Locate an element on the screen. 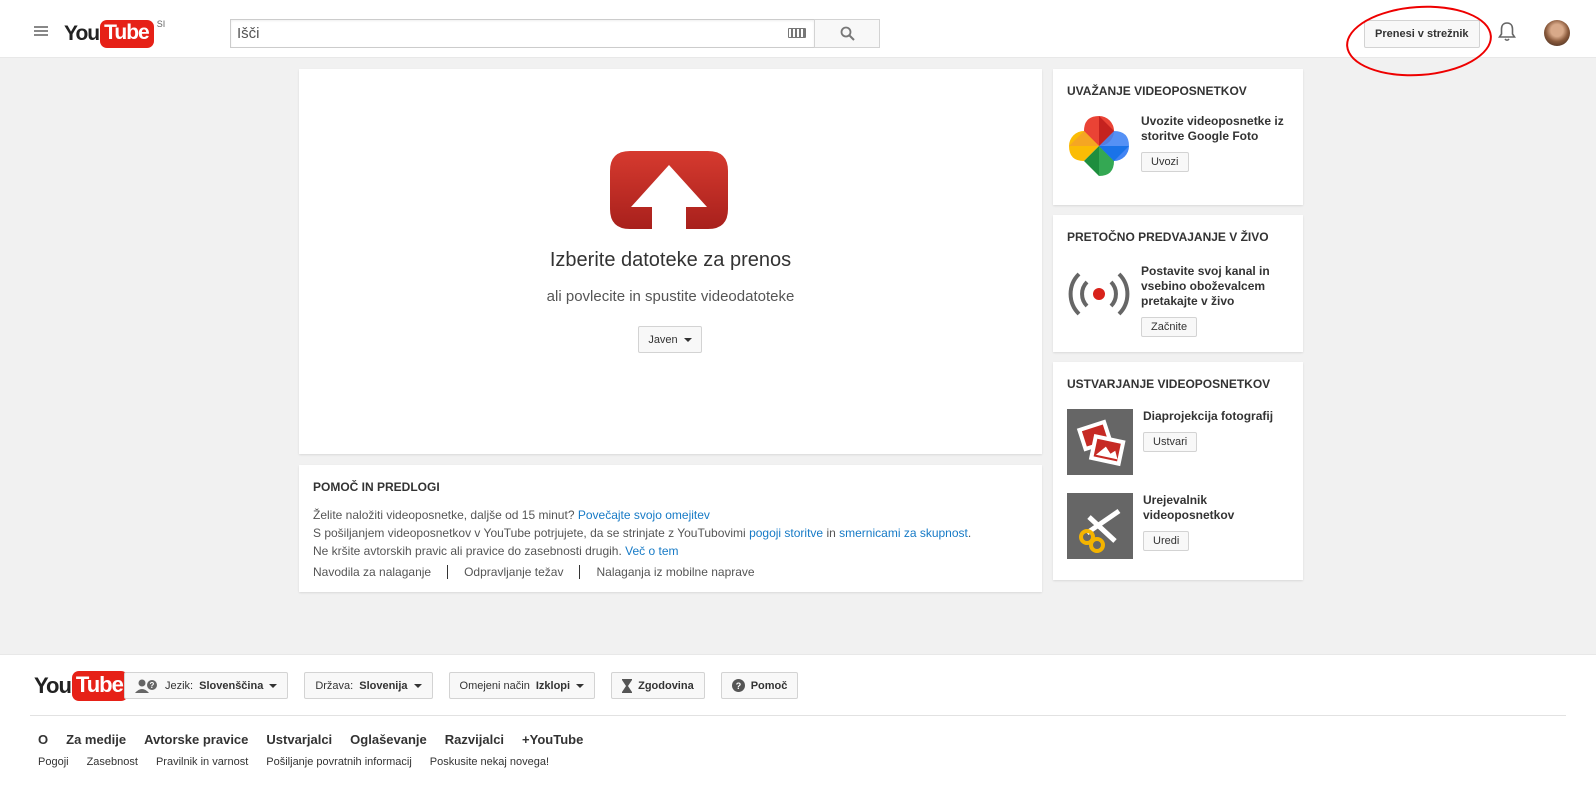  account-avatar is located at coordinates (1557, 33).